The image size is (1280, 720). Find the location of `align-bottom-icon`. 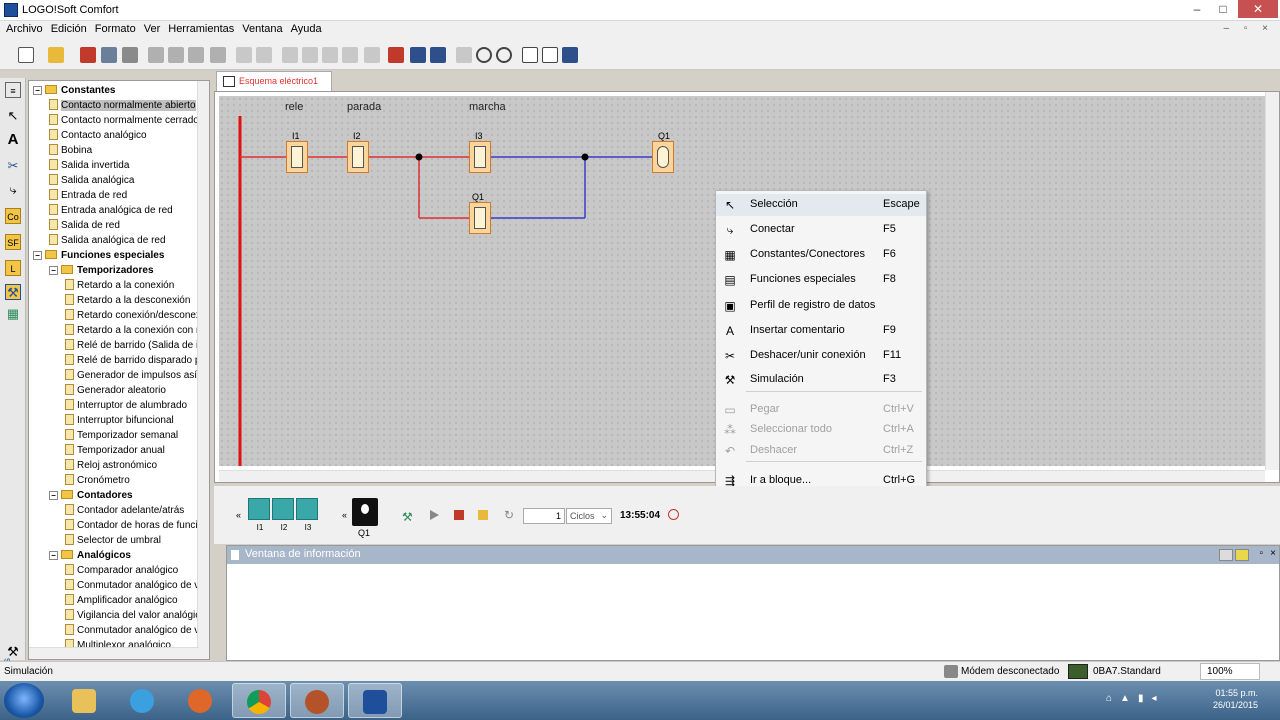

align-bottom-icon is located at coordinates (372, 55).